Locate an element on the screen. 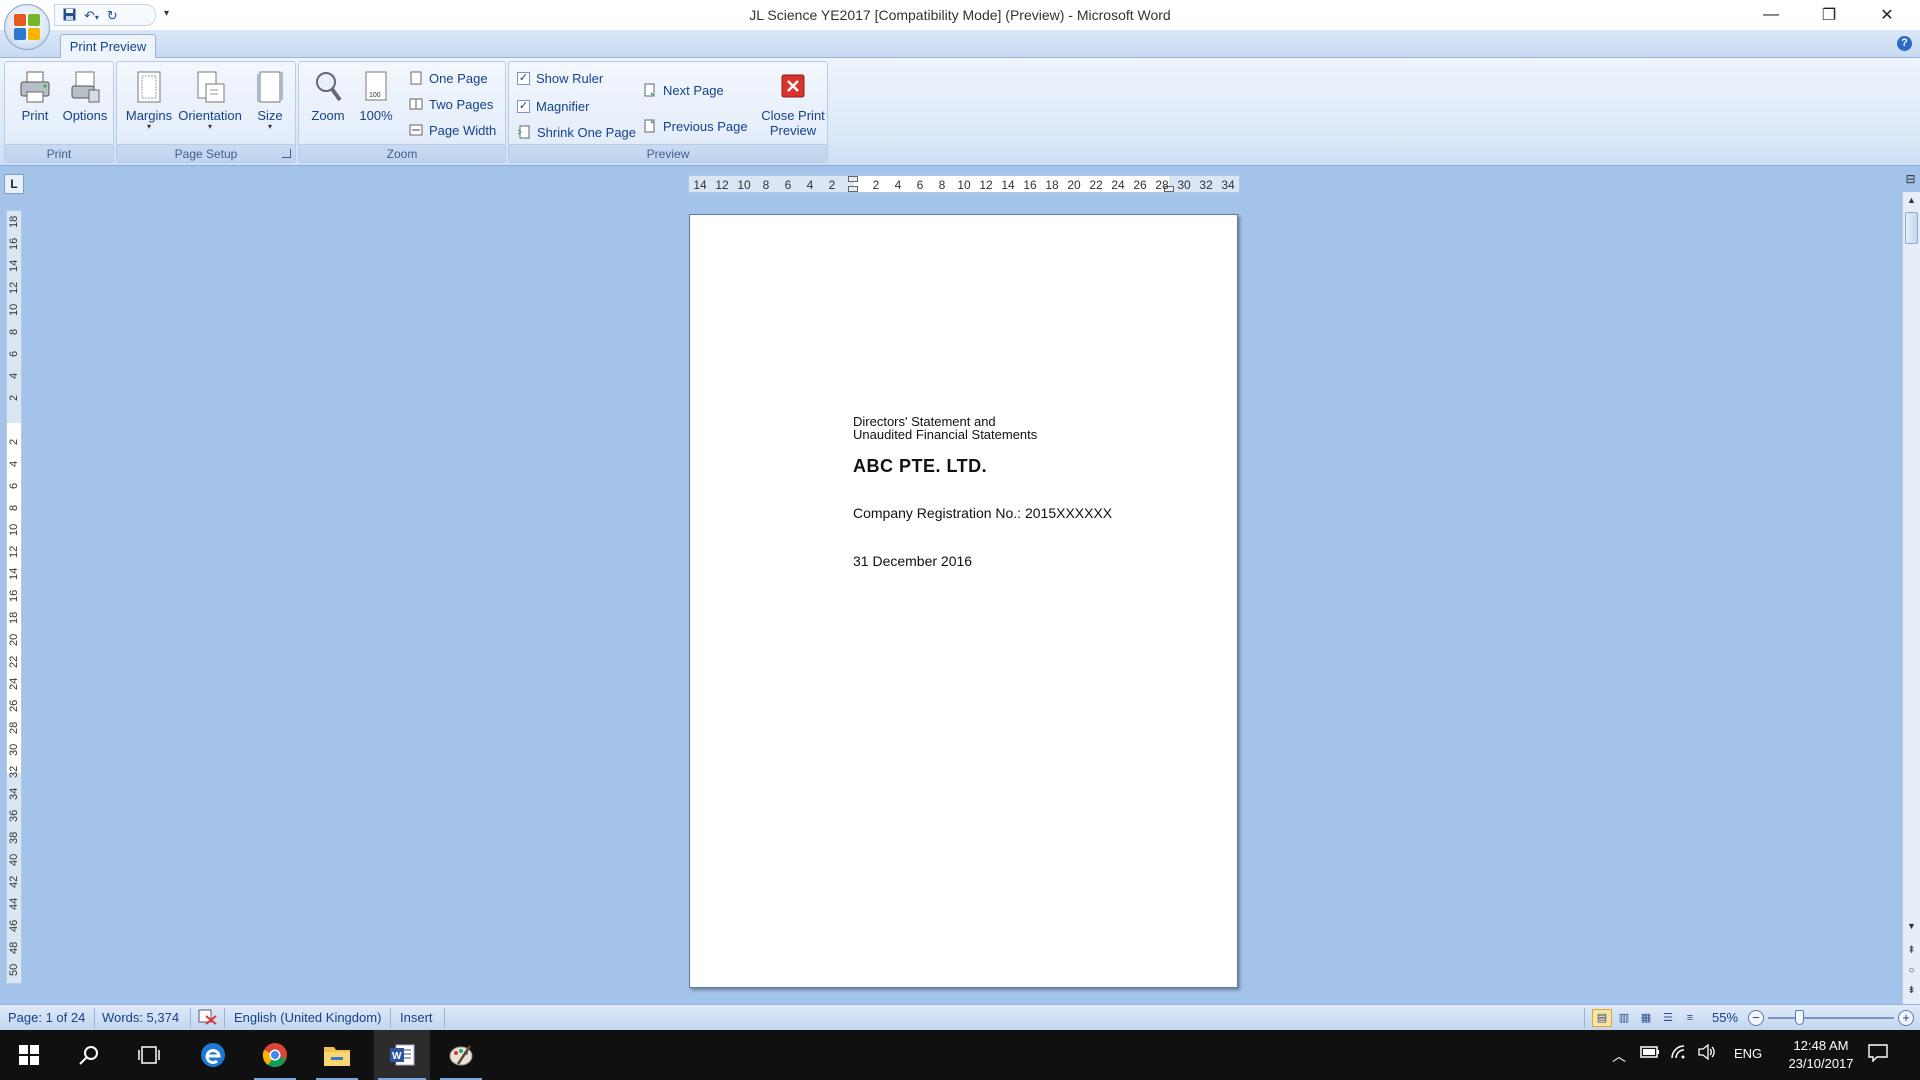 This screenshot has height=1080, width=1920. ruler-tick-label: 26 is located at coordinates (1140, 185).